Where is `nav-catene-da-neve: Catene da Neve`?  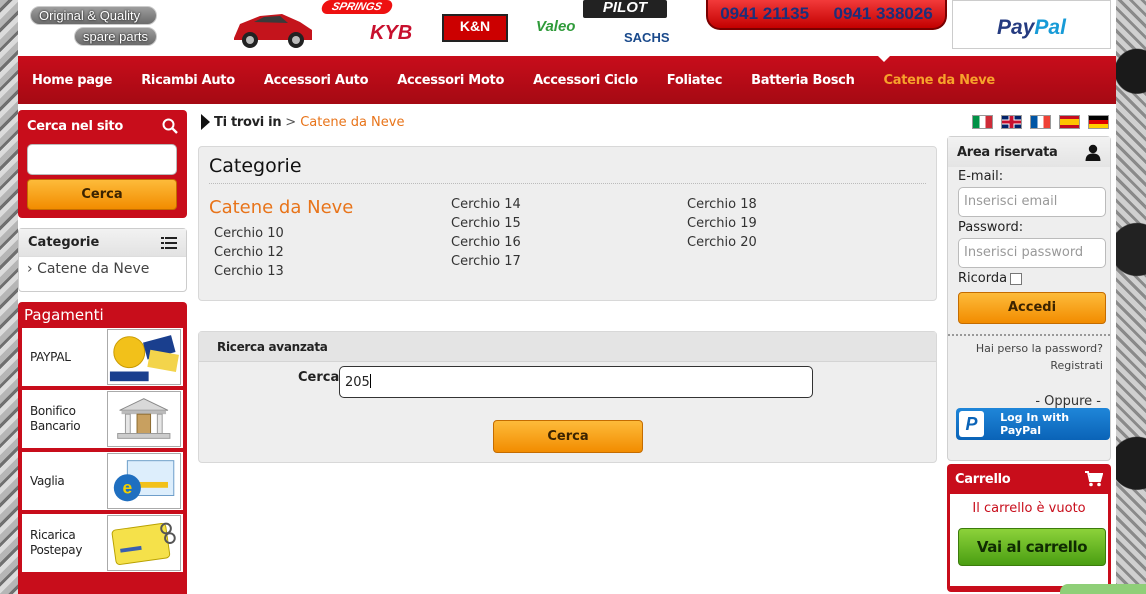
nav-catene-da-neve: Catene da Neve is located at coordinates (940, 80).